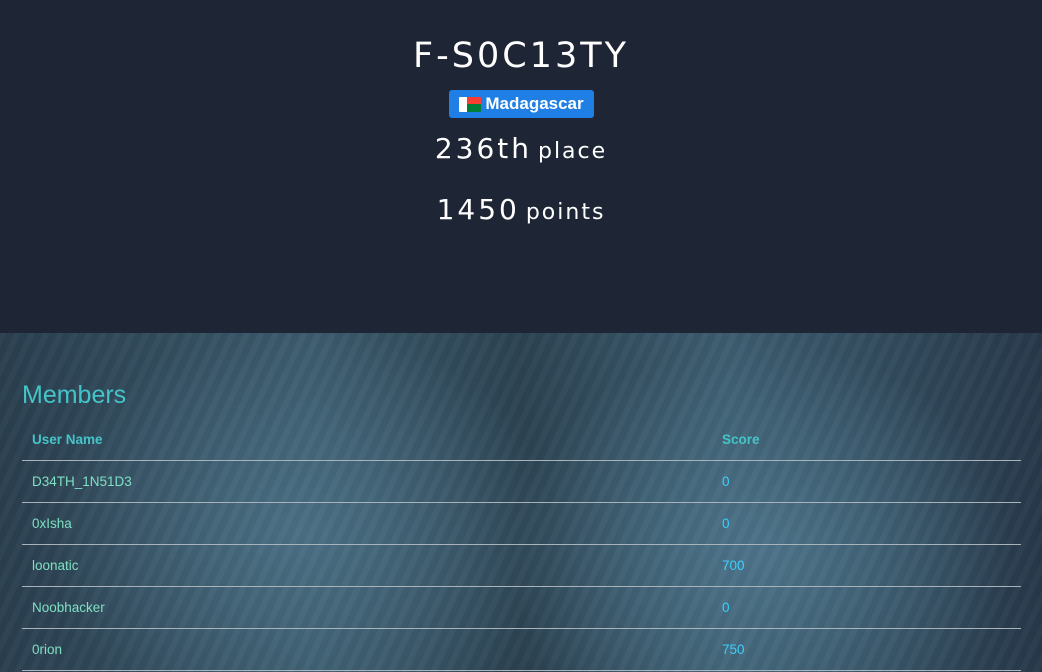  Describe the element at coordinates (478, 209) in the screenshot. I see `points-value: 1450` at that location.